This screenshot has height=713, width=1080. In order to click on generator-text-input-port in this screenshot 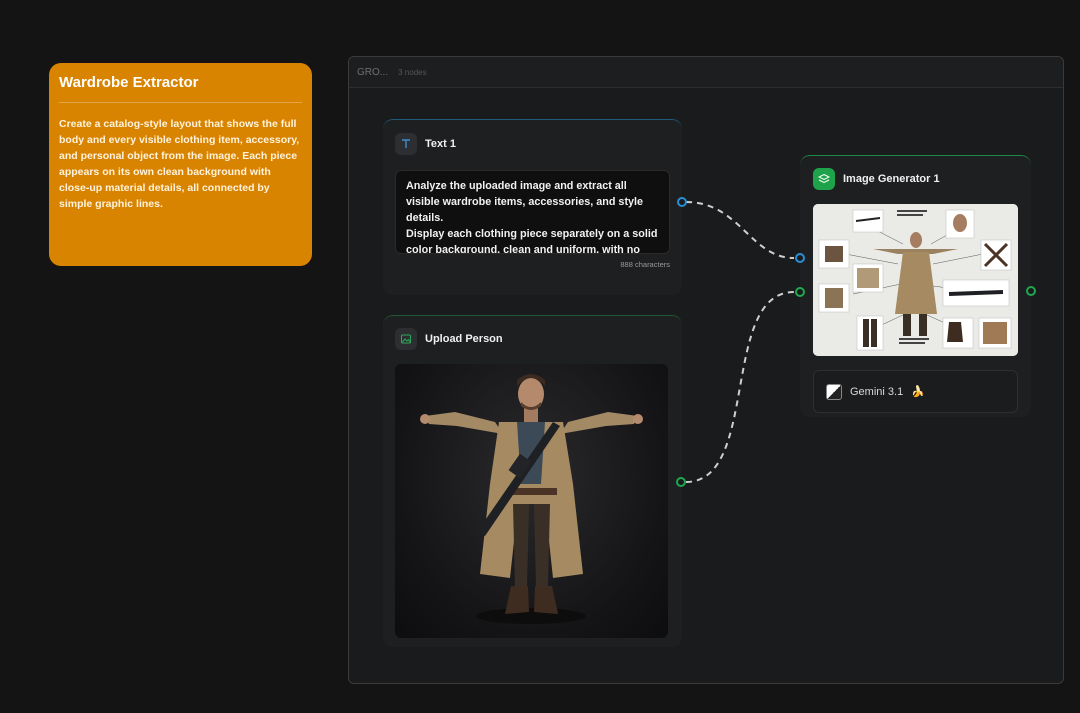, I will do `click(800, 258)`.